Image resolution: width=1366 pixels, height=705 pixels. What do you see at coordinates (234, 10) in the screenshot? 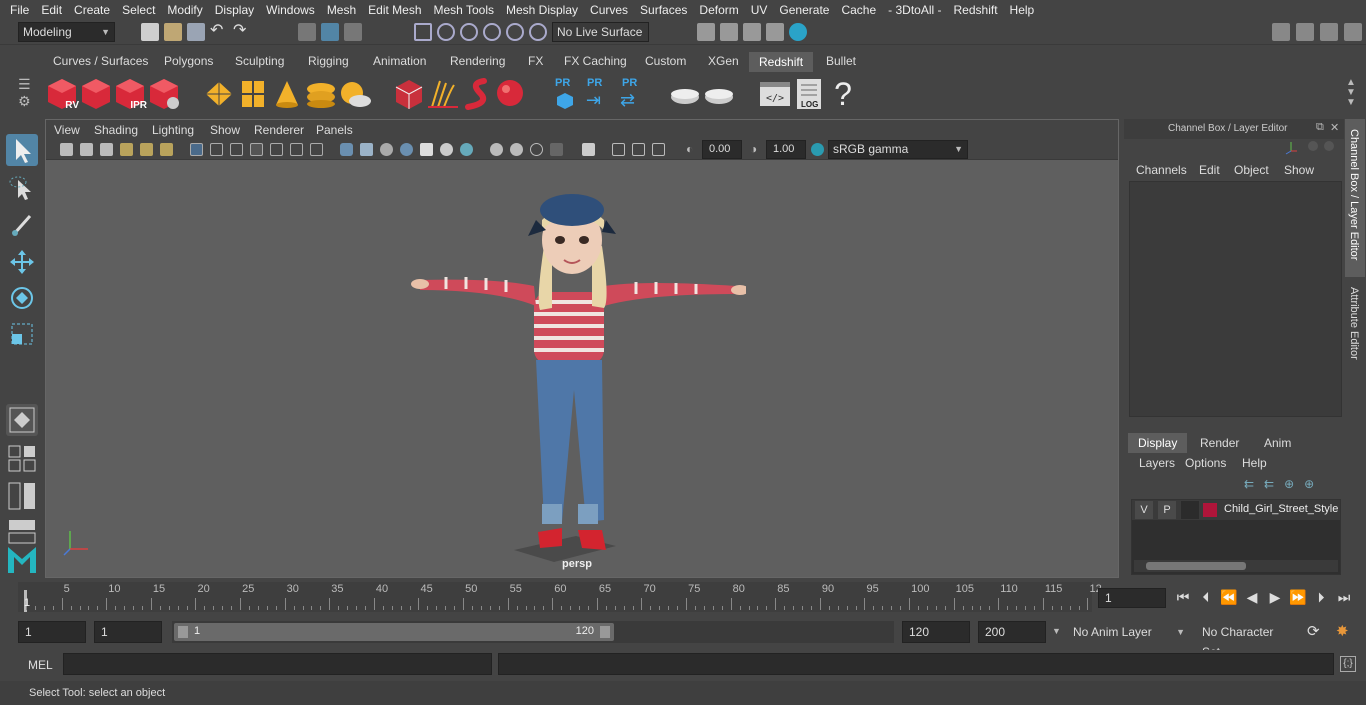
I see `menu-display: Display` at bounding box center [234, 10].